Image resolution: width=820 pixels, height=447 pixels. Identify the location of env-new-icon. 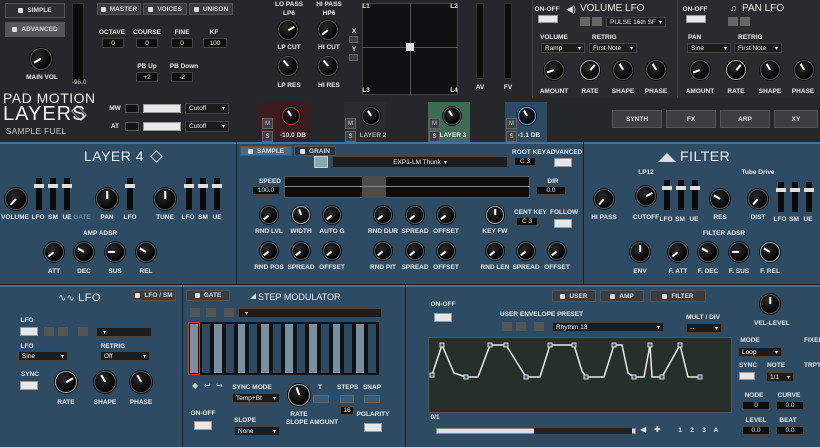
(507, 326).